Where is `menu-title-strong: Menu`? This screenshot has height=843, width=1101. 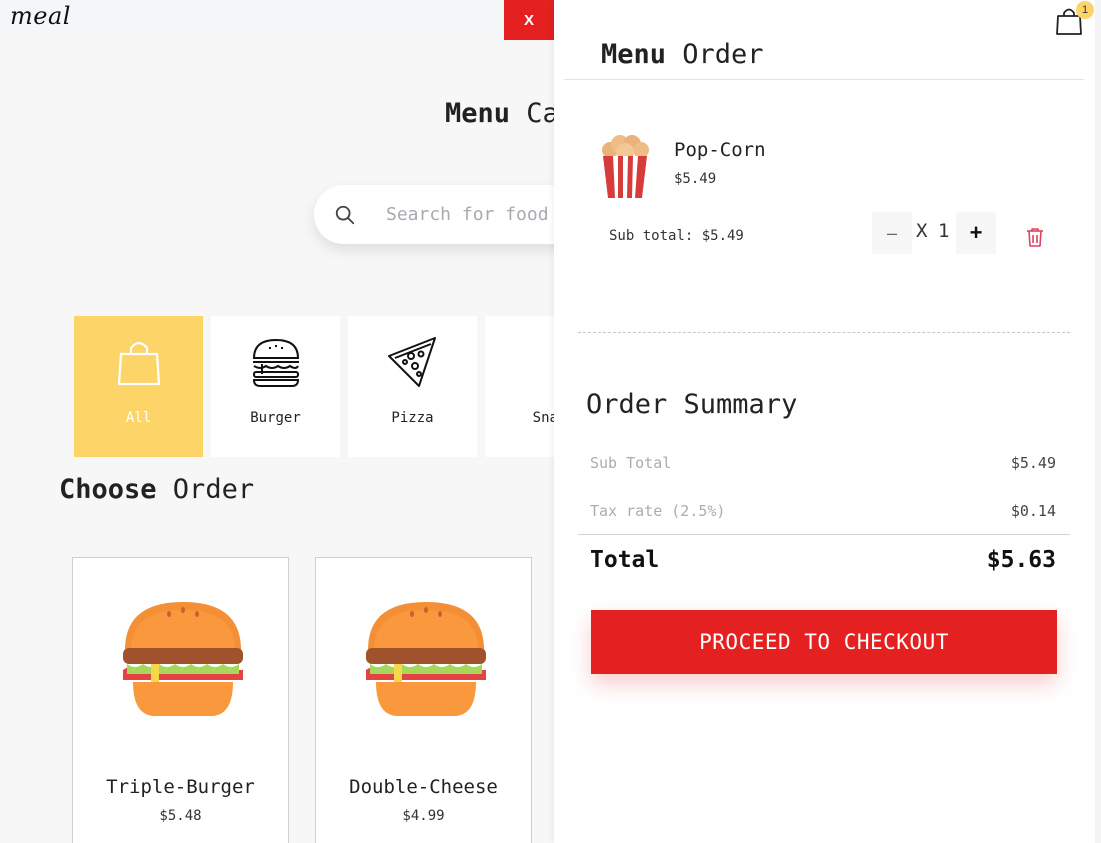
menu-title-strong: Menu is located at coordinates (478, 113).